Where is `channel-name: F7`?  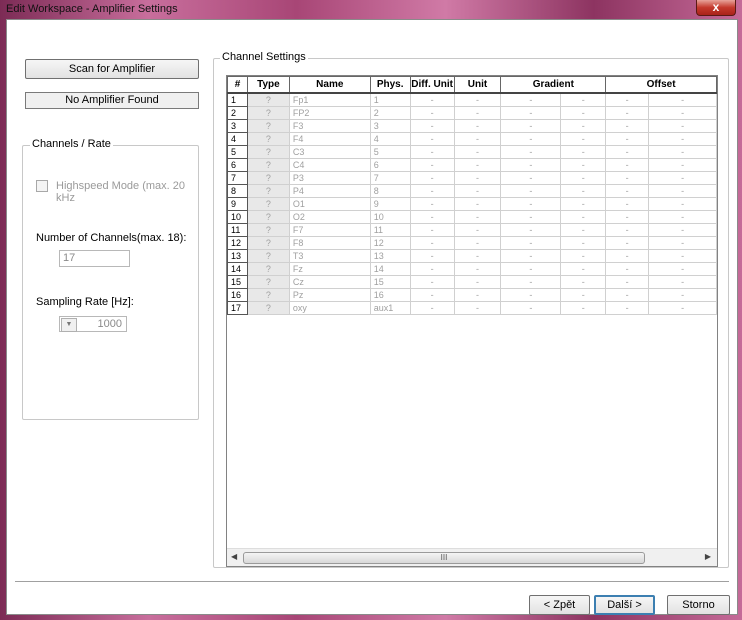 channel-name: F7 is located at coordinates (329, 230).